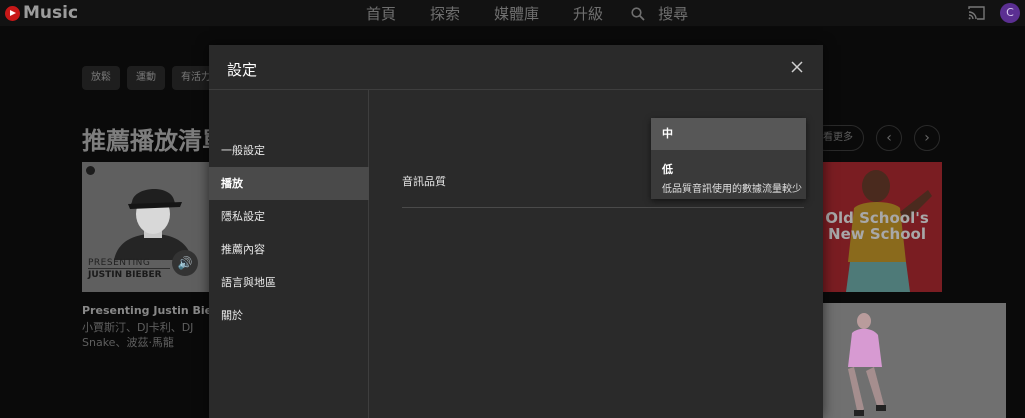  I want to click on card-art-text-top: PRESENTING, so click(119, 263).